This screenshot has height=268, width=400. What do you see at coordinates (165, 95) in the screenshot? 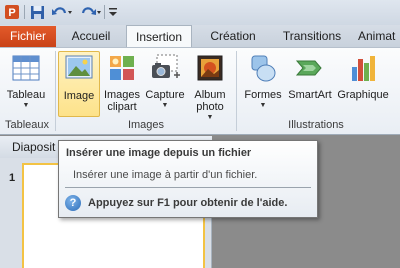
I see `capture-label: Capture` at bounding box center [165, 95].